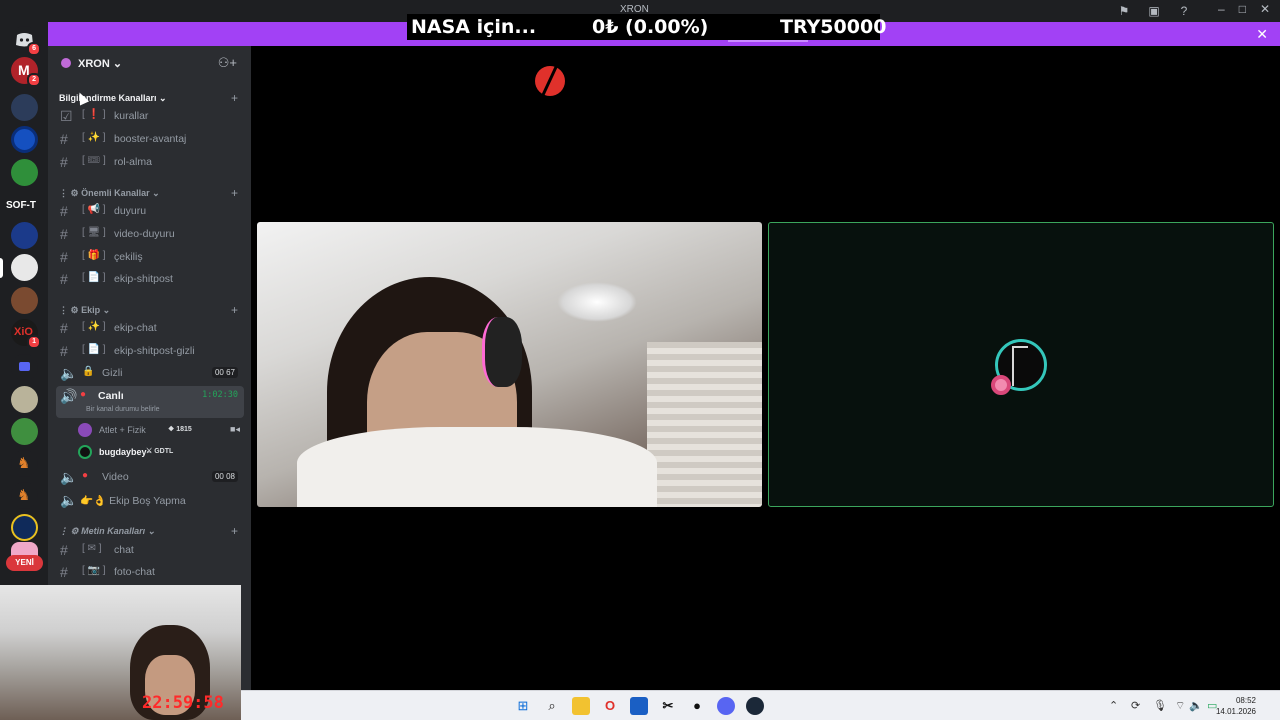 The height and width of the screenshot is (720, 1280). Describe the element at coordinates (597, 302) in the screenshot. I see `chandelier` at that location.